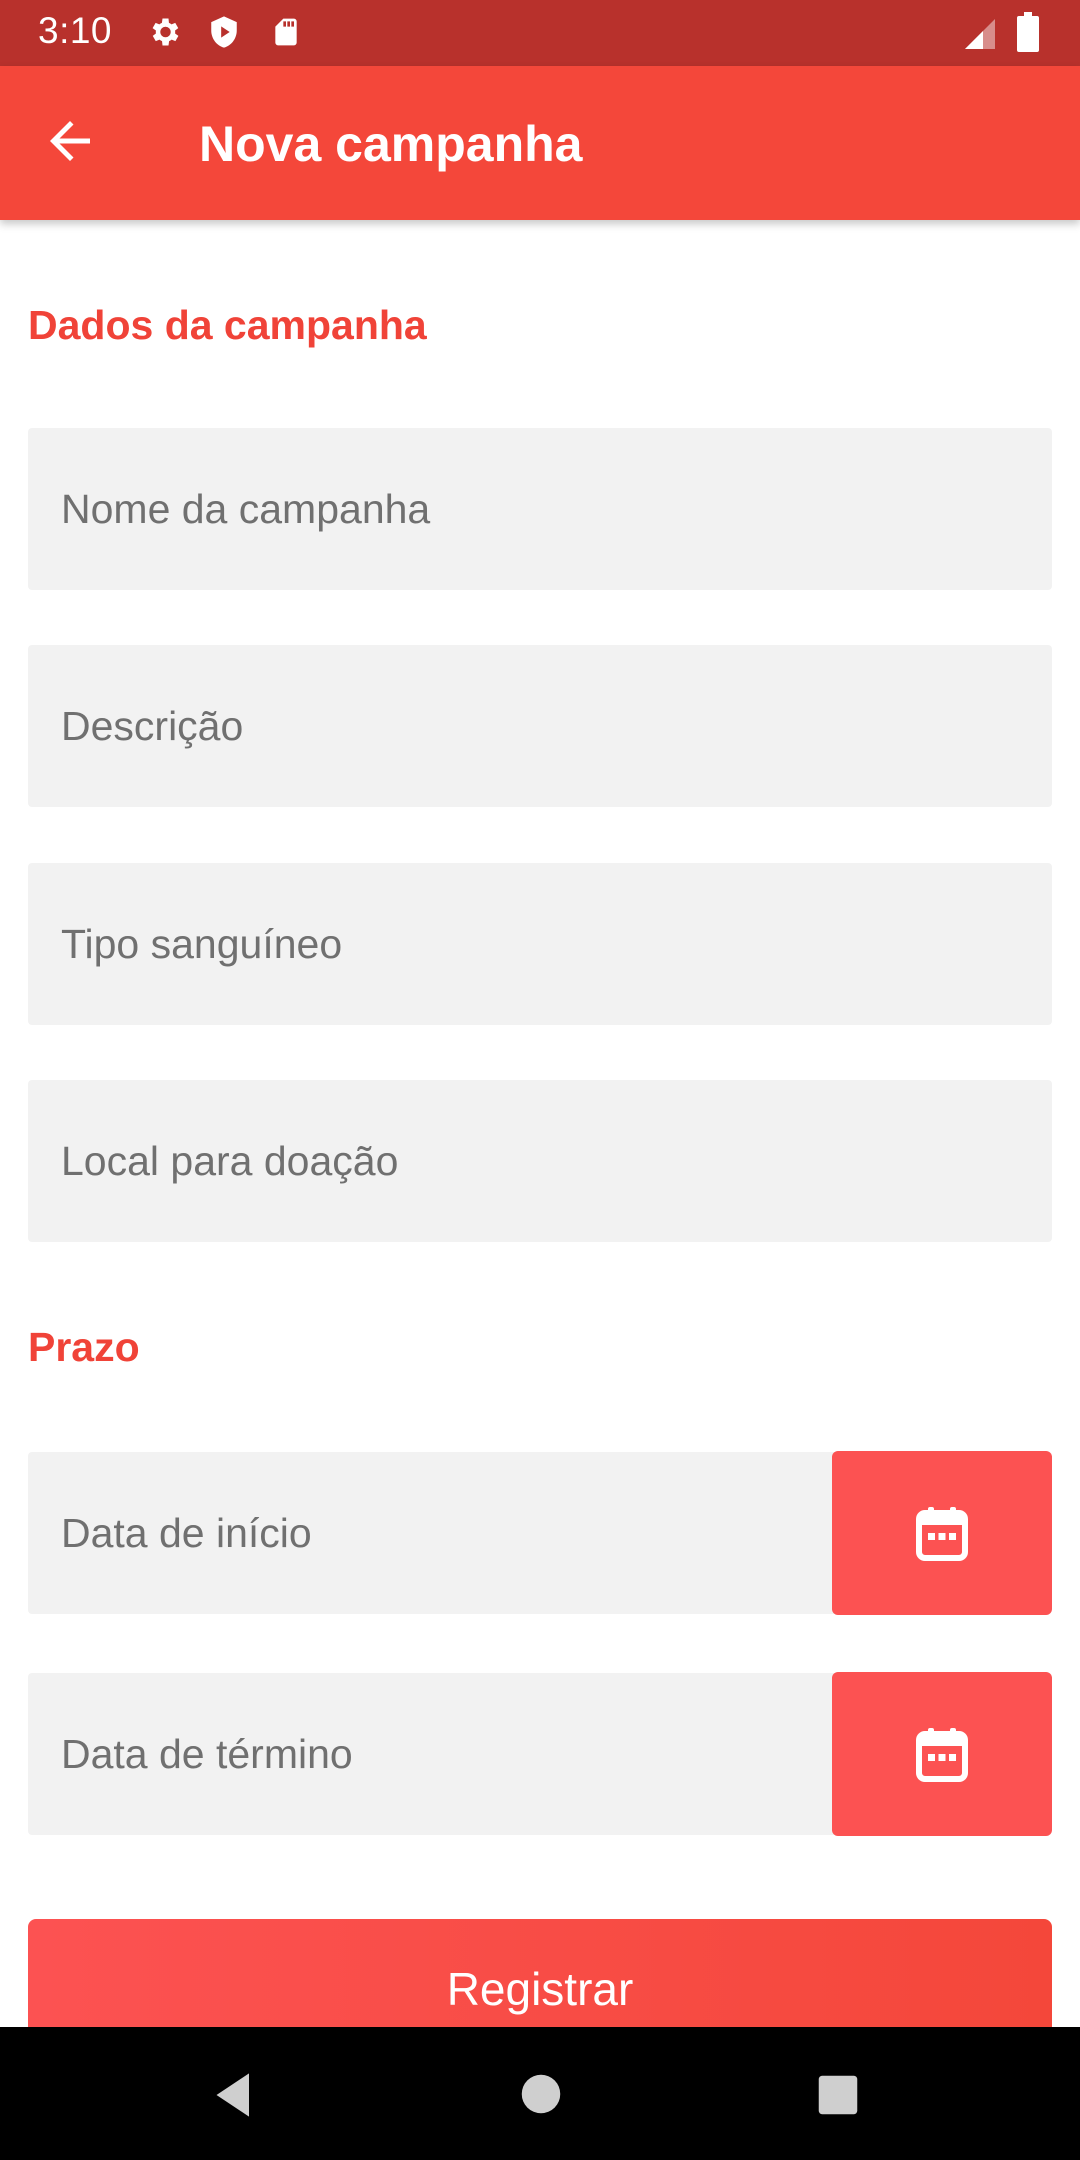 The width and height of the screenshot is (1080, 2160). I want to click on shield-icon, so click(224, 34).